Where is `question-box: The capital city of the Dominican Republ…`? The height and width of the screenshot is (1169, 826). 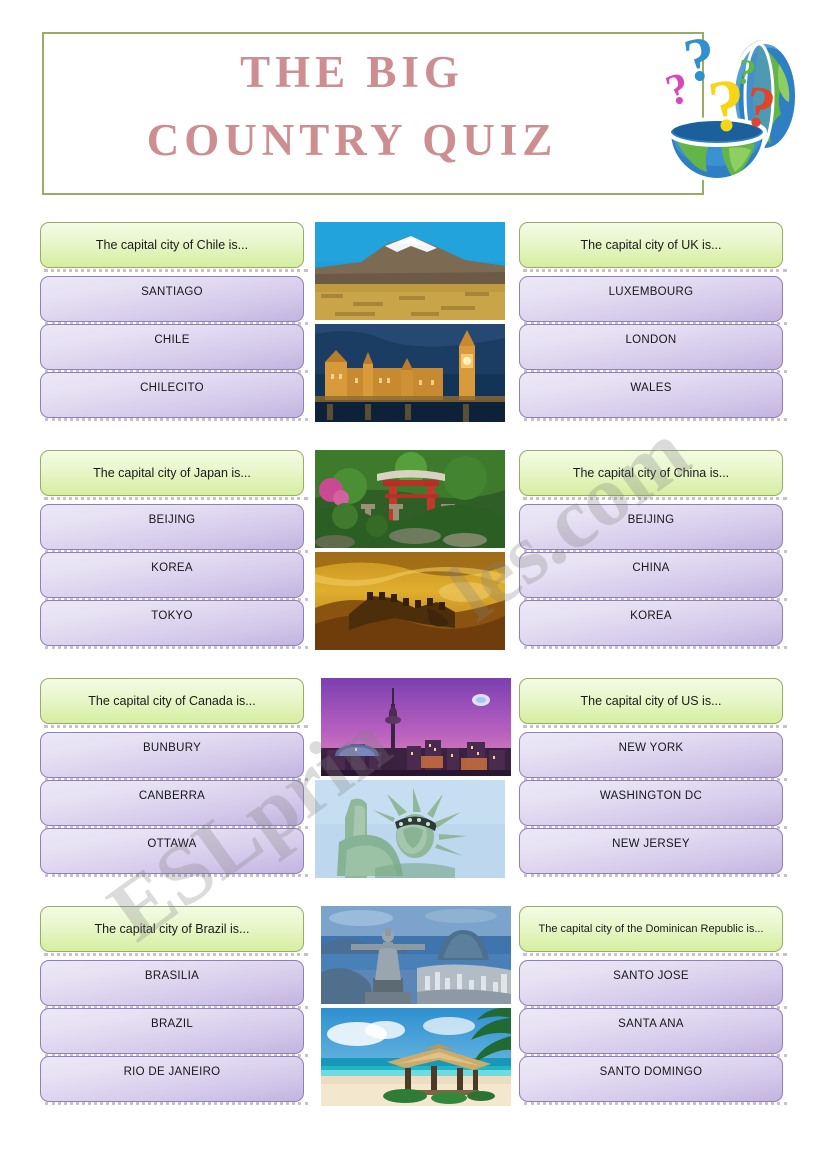 question-box: The capital city of the Dominican Republ… is located at coordinates (653, 931).